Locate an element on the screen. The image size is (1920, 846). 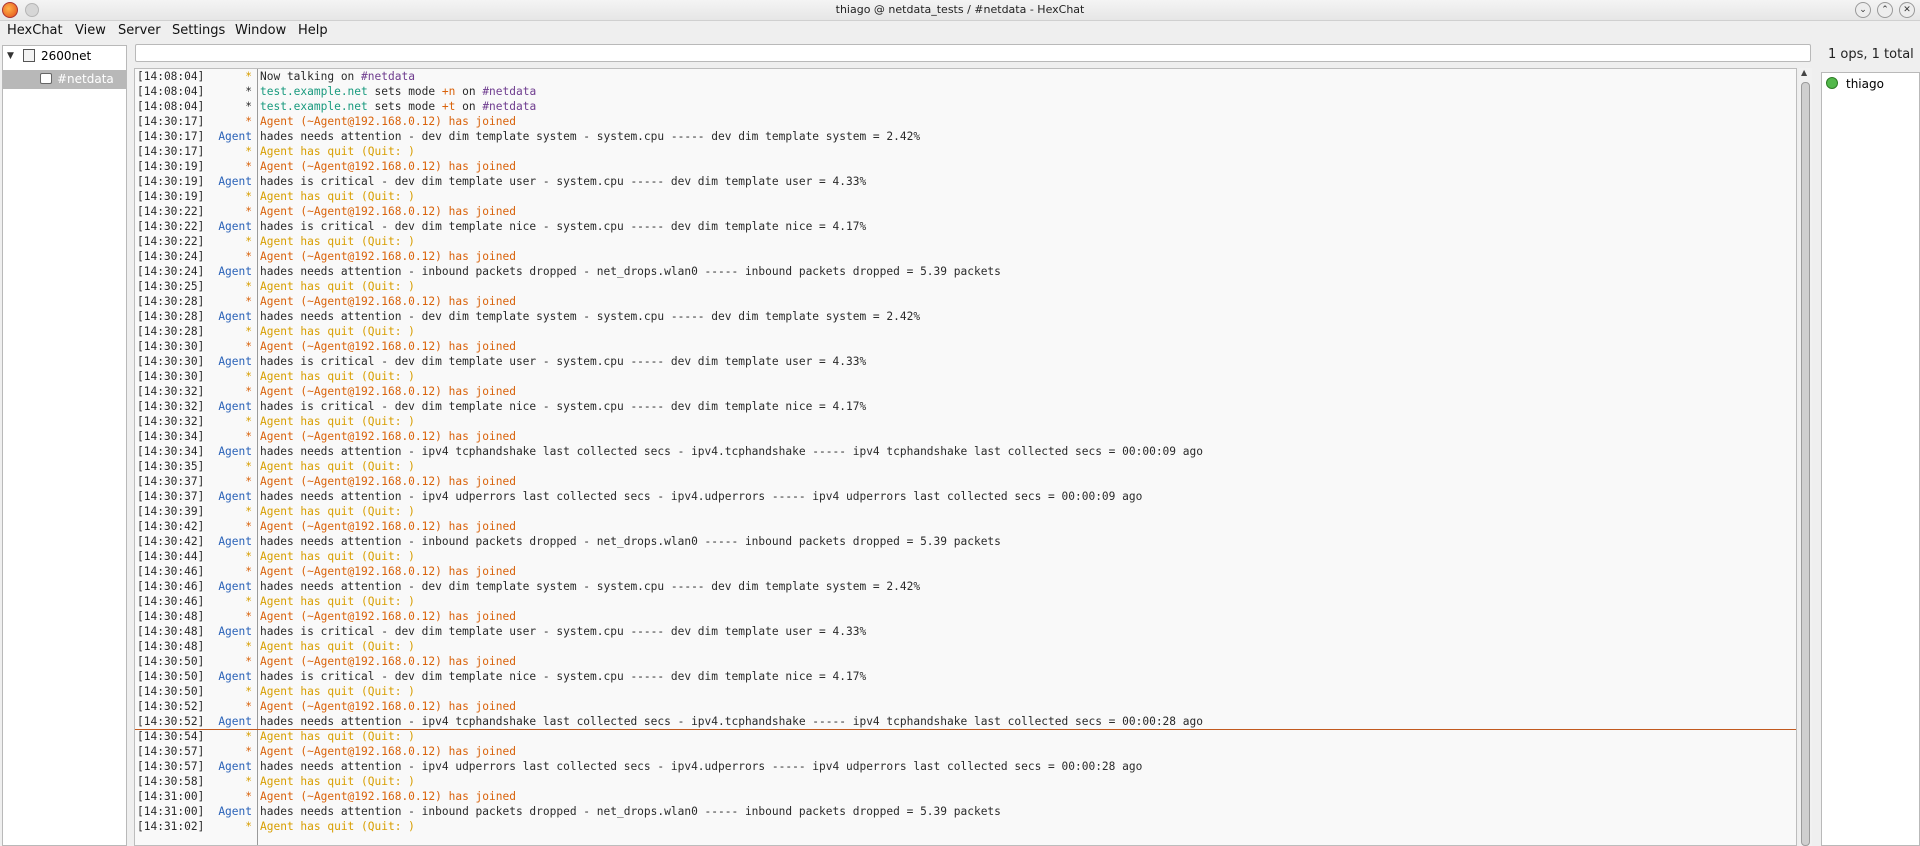
timestamp: [14:30:52] is located at coordinates (171, 721).